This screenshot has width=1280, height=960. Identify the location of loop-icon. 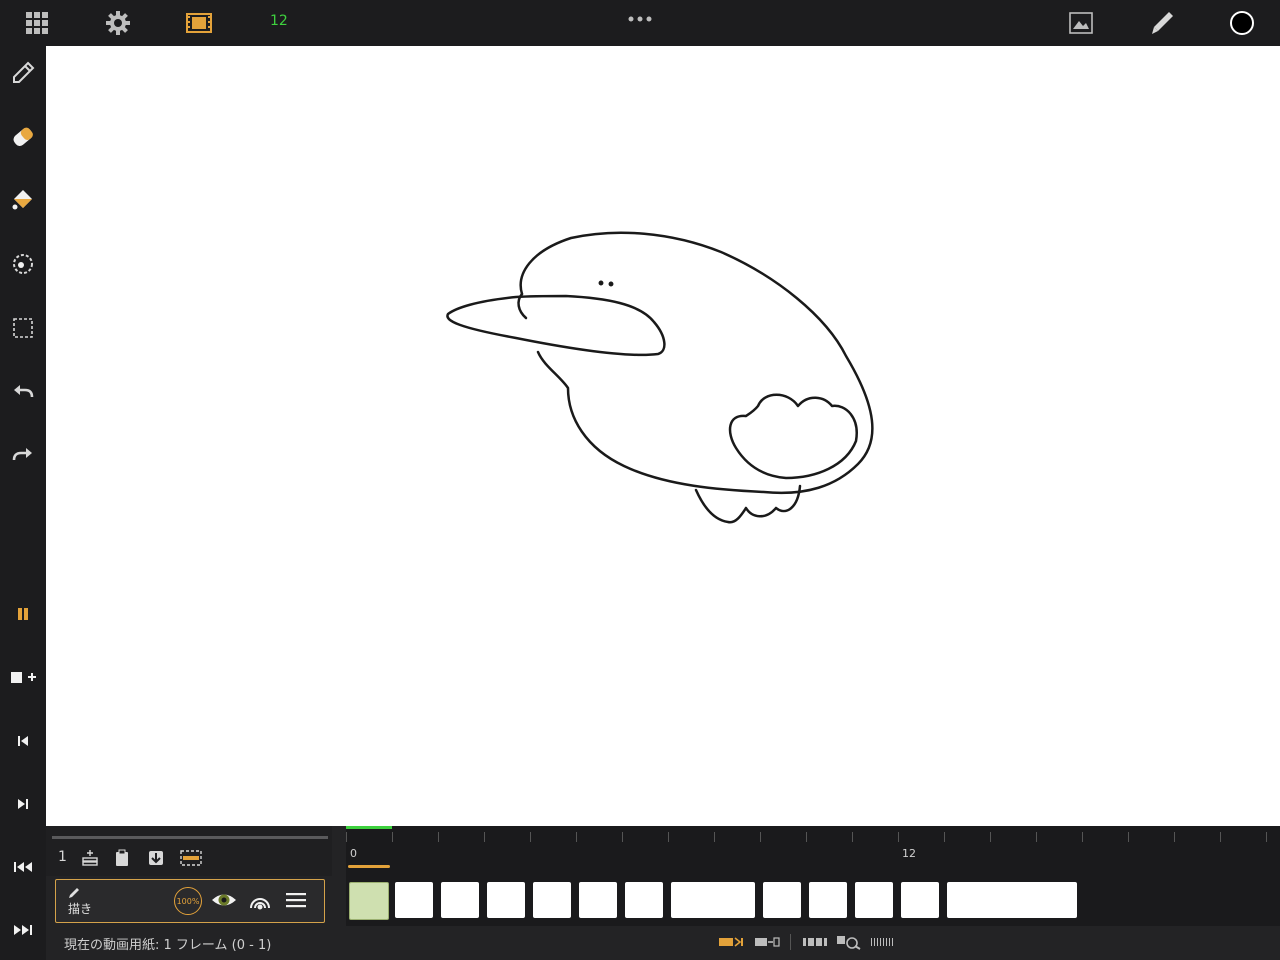
(731, 942).